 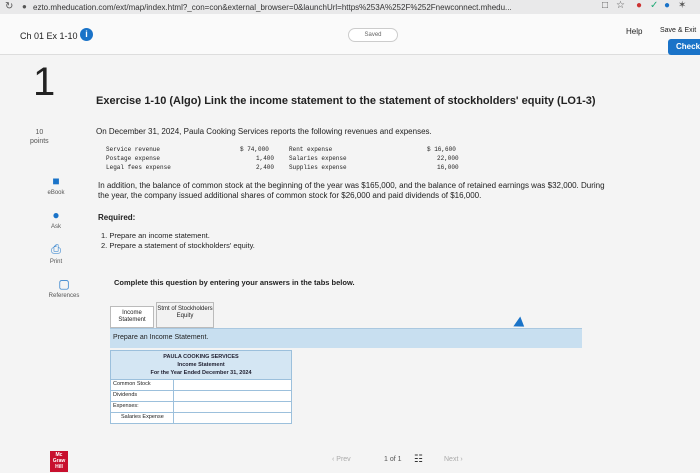 I want to click on points-label: points, so click(x=39, y=141).